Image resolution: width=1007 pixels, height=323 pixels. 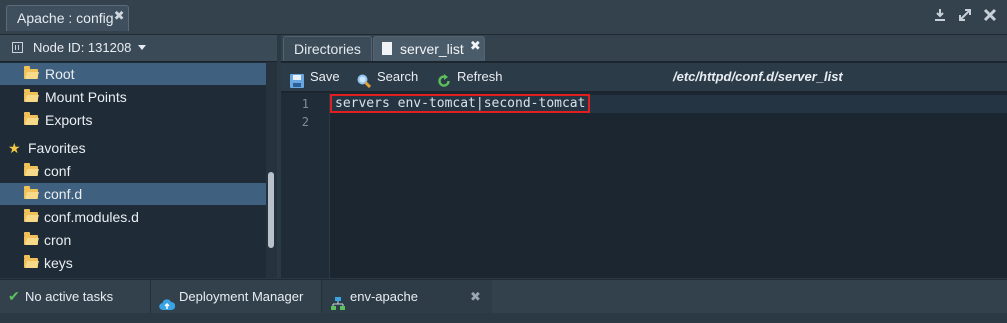 What do you see at coordinates (14, 148) in the screenshot?
I see `star-icon: ★` at bounding box center [14, 148].